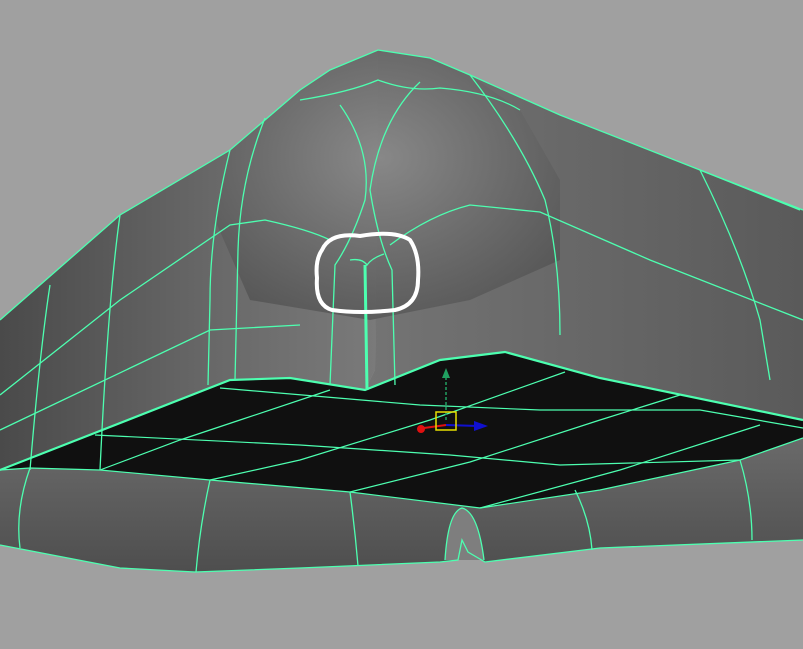 The width and height of the screenshot is (803, 649). Describe the element at coordinates (421, 429) in the screenshot. I see `x-axis-handle` at that location.